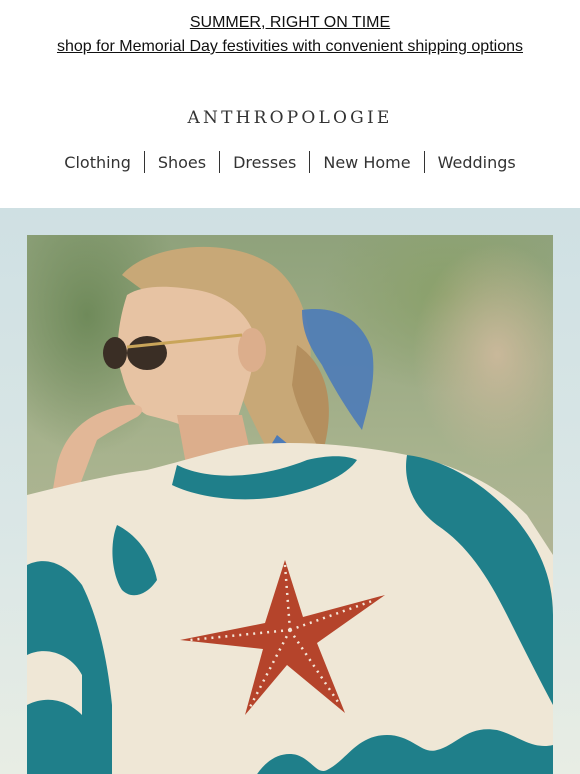 The image size is (580, 774). Describe the element at coordinates (477, 162) in the screenshot. I see `nav-item-weddings: Weddings` at that location.